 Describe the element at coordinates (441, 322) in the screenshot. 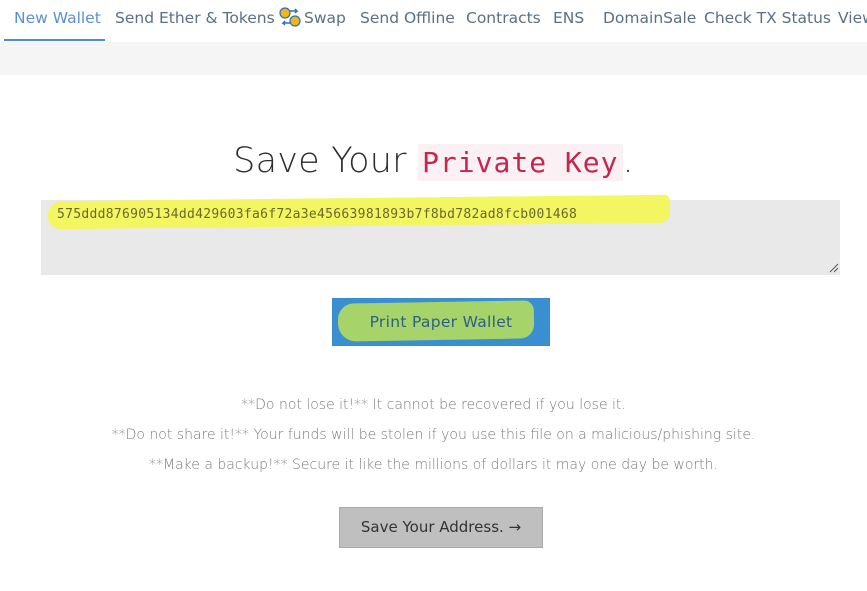

I see `print-paper-wallet-label: Print Paper Wallet` at that location.